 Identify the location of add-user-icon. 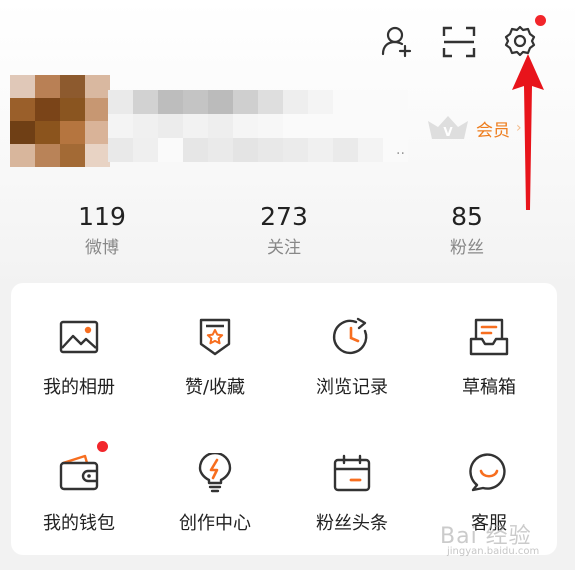
(397, 41).